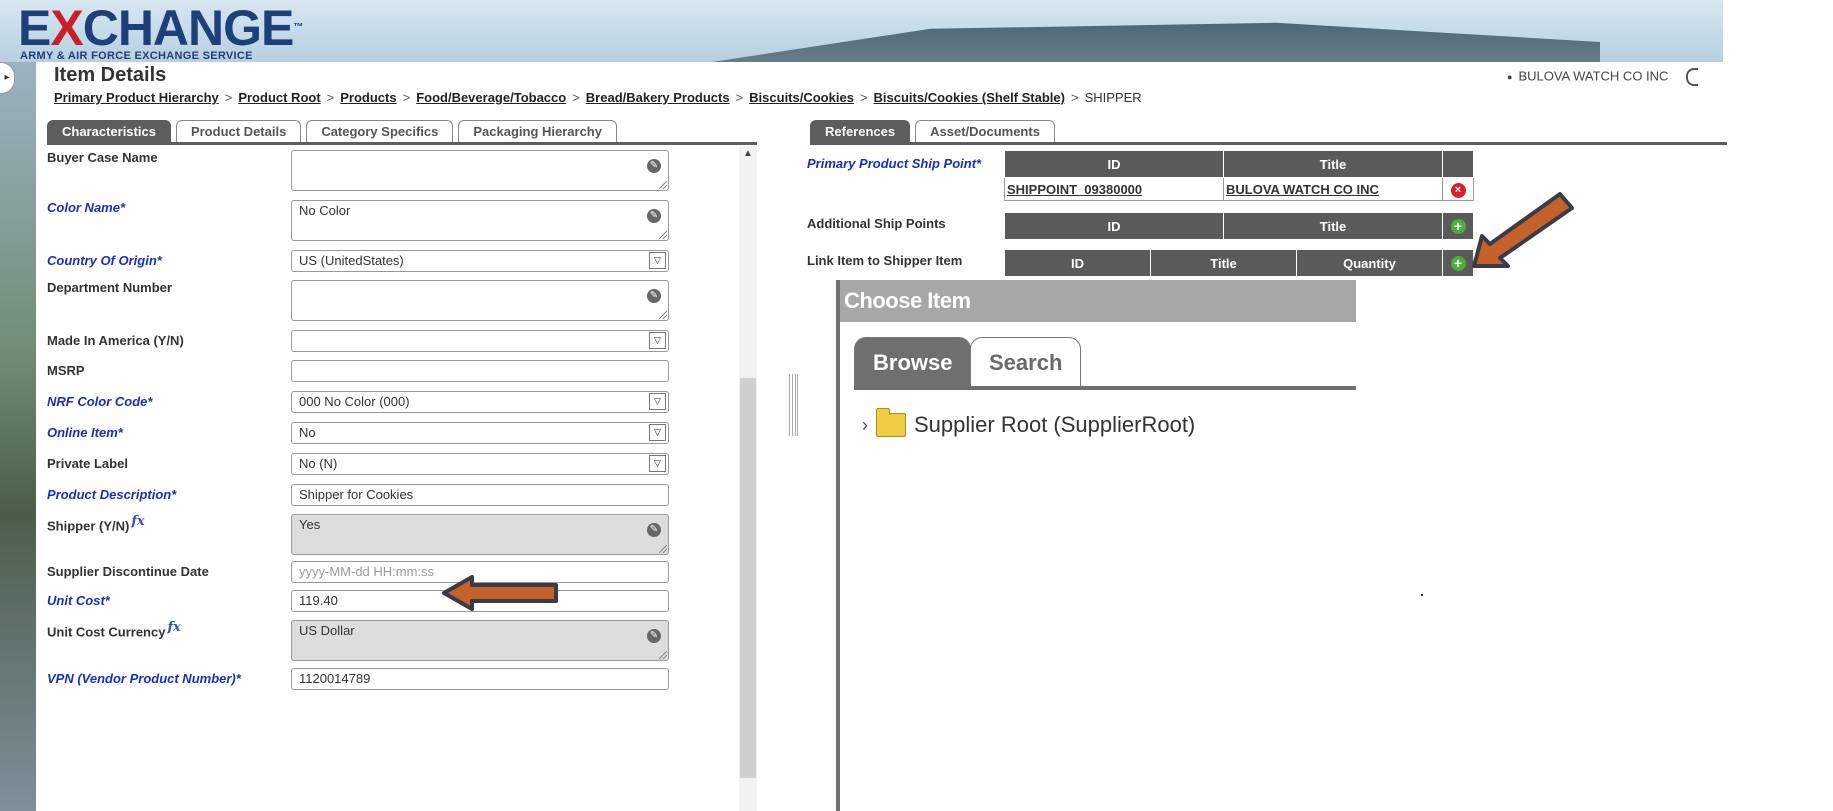 This screenshot has height=811, width=1833. What do you see at coordinates (480, 640) in the screenshot?
I see `unit-cost-currency-controls: ✎` at bounding box center [480, 640].